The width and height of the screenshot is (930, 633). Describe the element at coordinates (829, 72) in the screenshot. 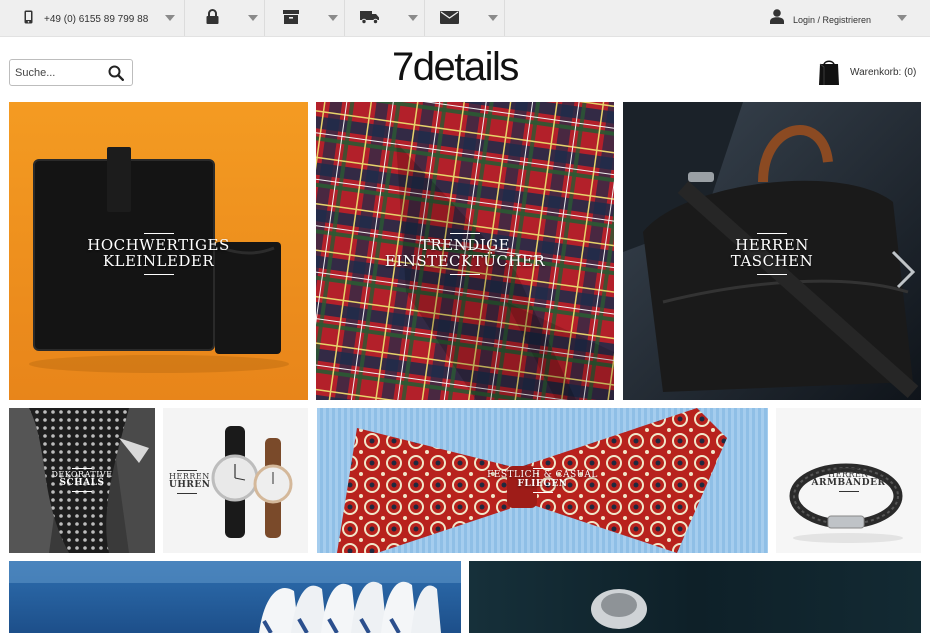

I see `shopping-bag-icon` at that location.